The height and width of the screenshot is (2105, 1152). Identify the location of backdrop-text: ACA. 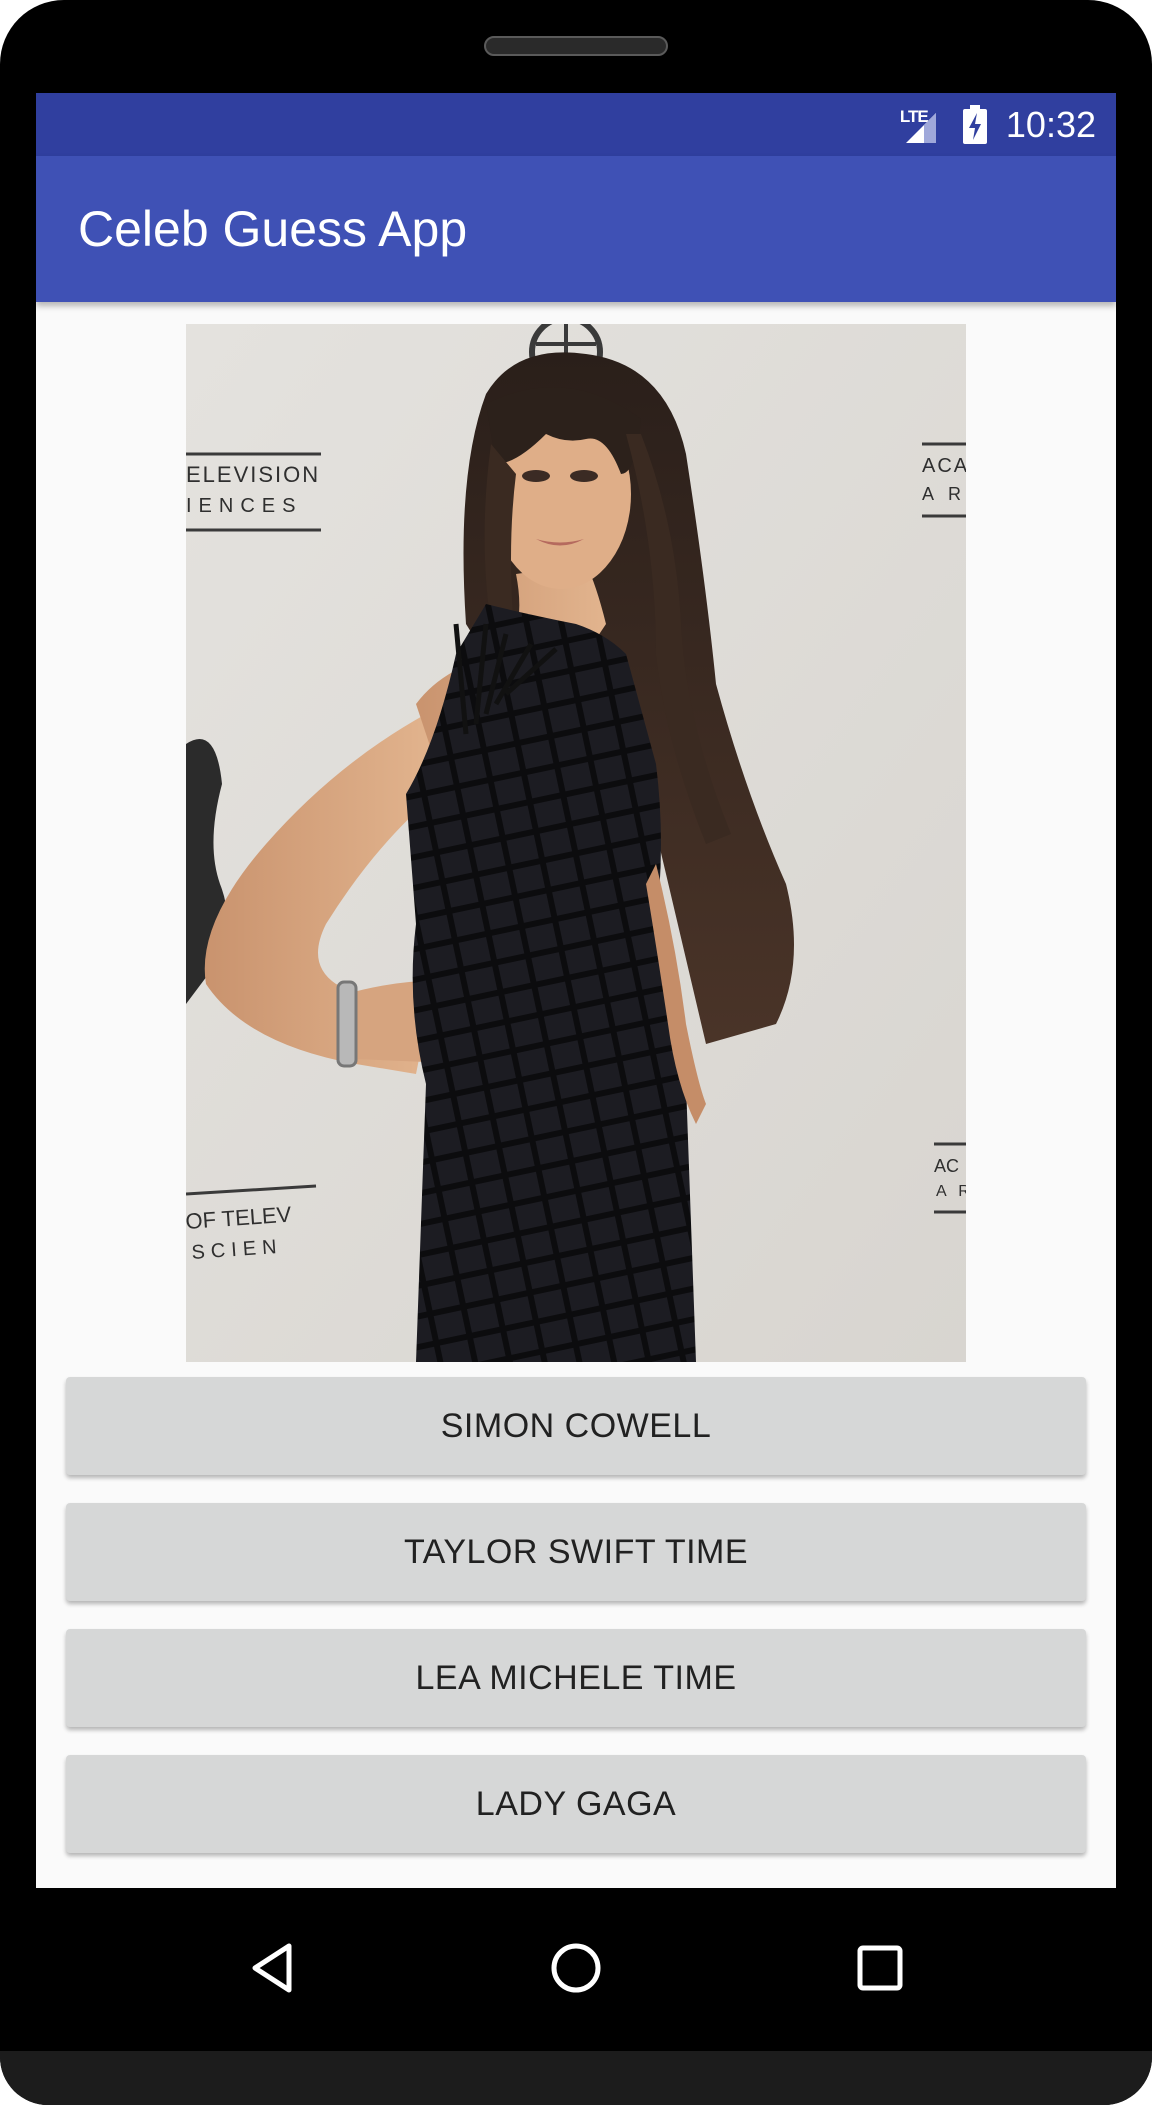
(944, 466).